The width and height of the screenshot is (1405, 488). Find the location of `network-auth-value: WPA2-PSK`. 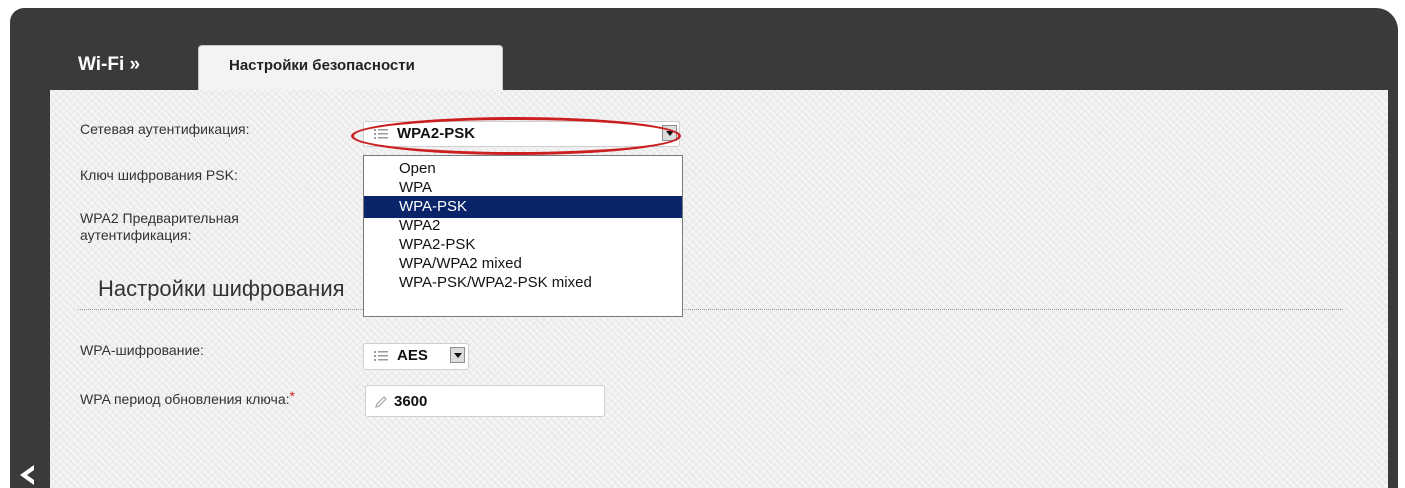

network-auth-value: WPA2-PSK is located at coordinates (436, 133).